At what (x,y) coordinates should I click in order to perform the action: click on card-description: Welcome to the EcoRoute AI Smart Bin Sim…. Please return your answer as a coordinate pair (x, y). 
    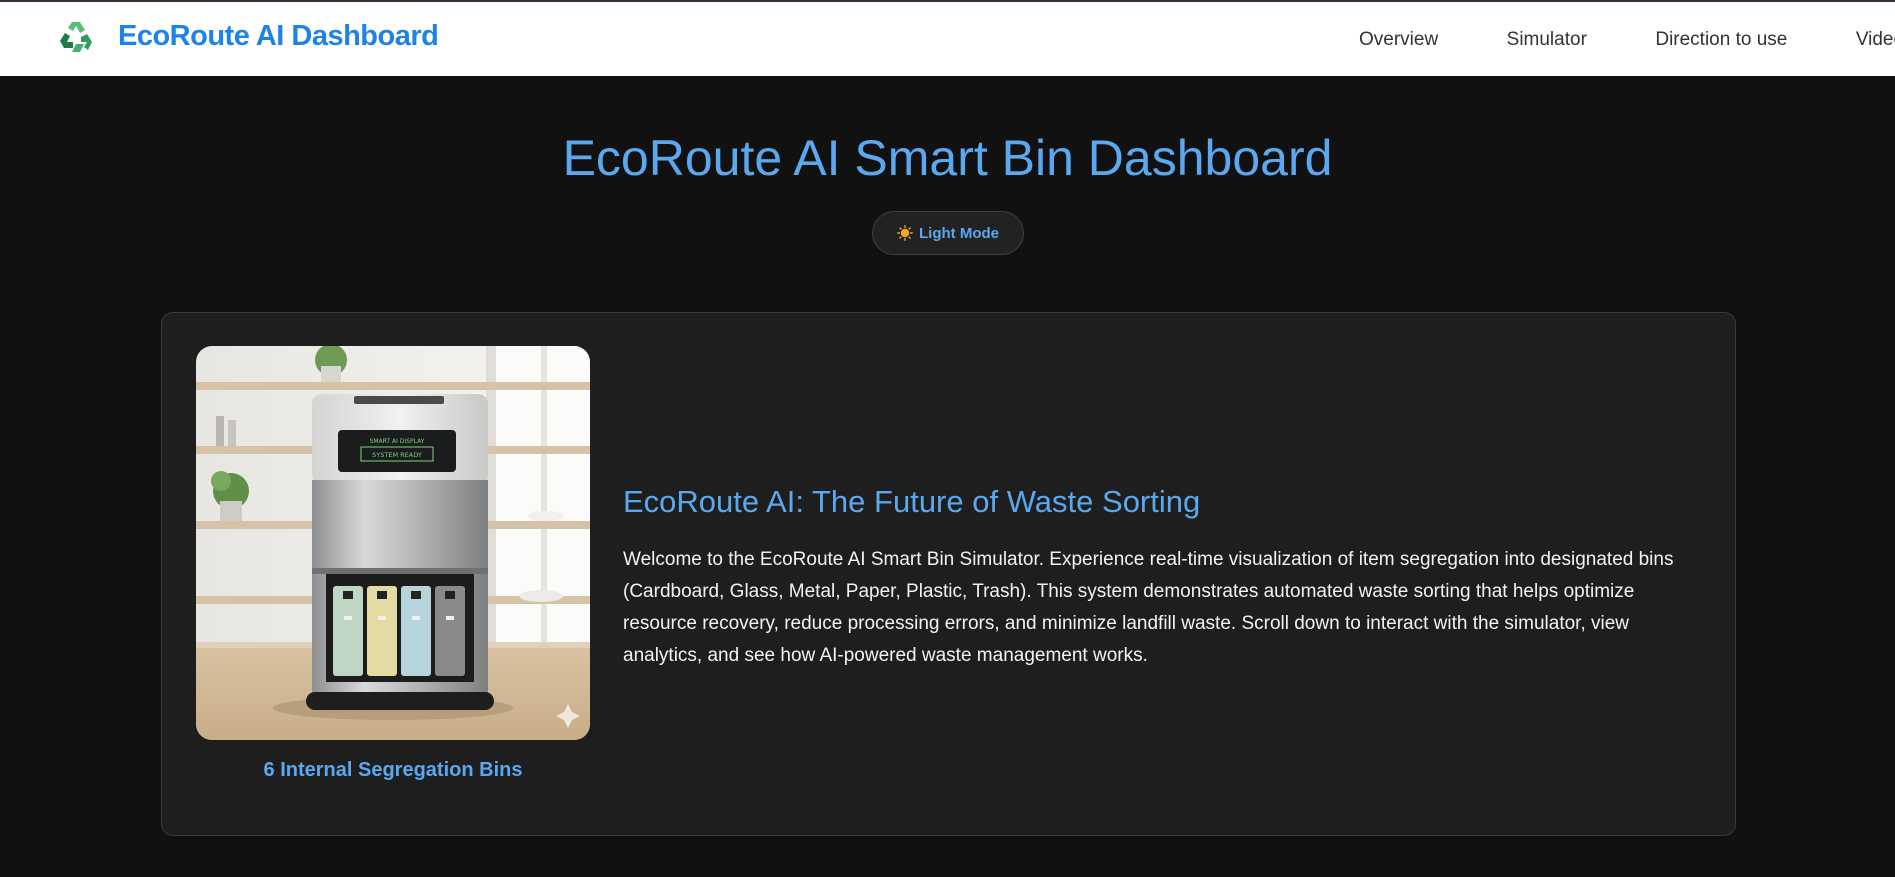
    Looking at the image, I should click on (1148, 607).